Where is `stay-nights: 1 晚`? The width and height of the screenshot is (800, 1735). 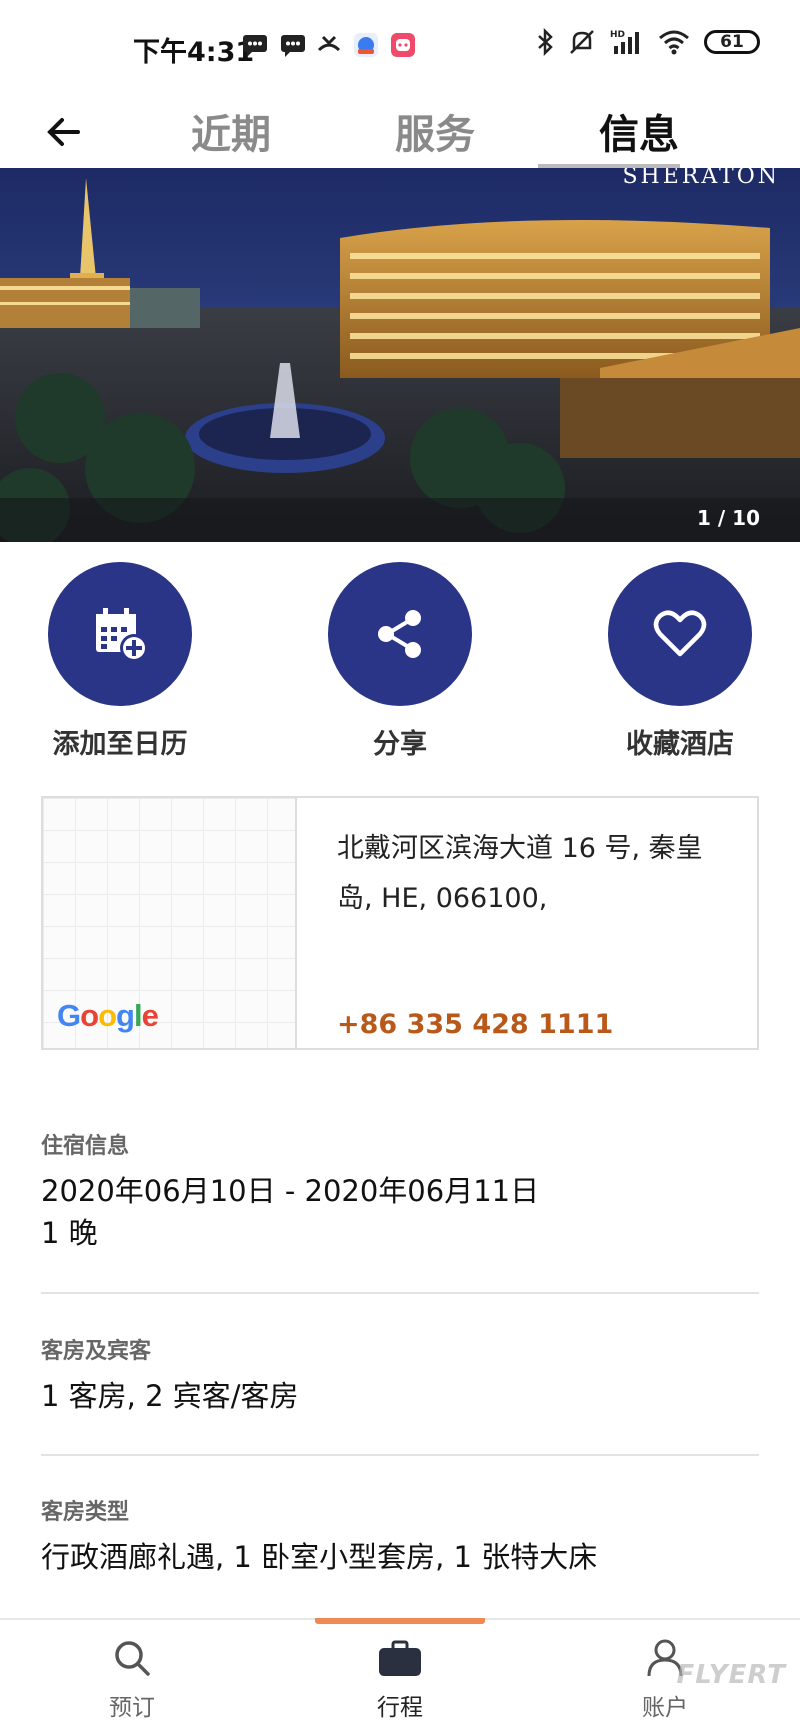 stay-nights: 1 晚 is located at coordinates (69, 1233).